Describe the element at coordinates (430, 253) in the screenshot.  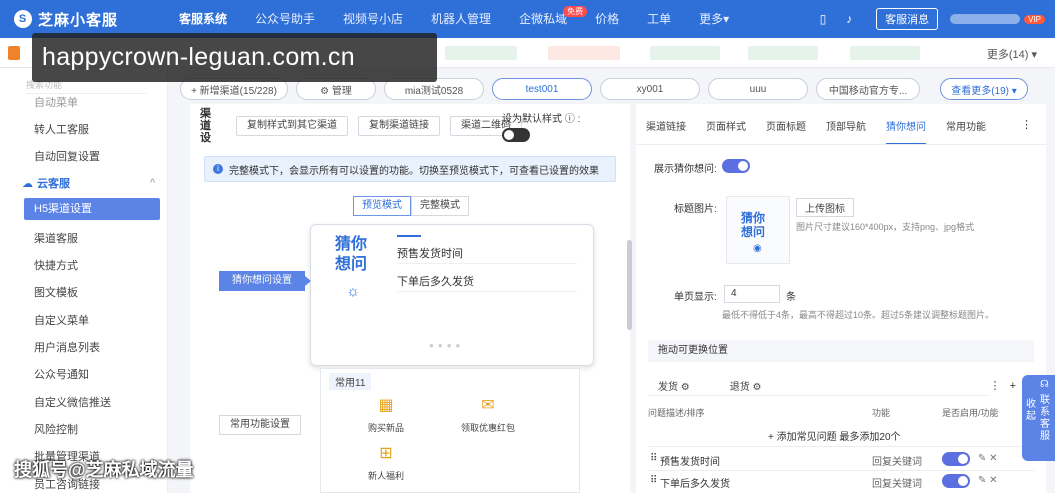
I see `question-item: 预售发货时间` at that location.